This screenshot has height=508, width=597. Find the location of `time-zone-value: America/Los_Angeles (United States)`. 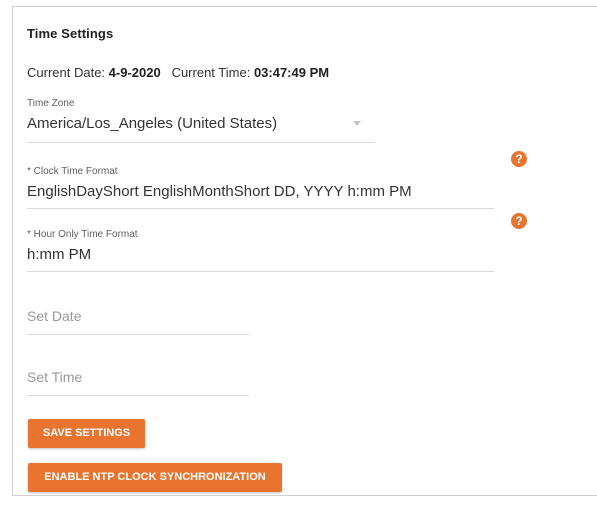

time-zone-value: America/Los_Angeles (United States) is located at coordinates (201, 123).